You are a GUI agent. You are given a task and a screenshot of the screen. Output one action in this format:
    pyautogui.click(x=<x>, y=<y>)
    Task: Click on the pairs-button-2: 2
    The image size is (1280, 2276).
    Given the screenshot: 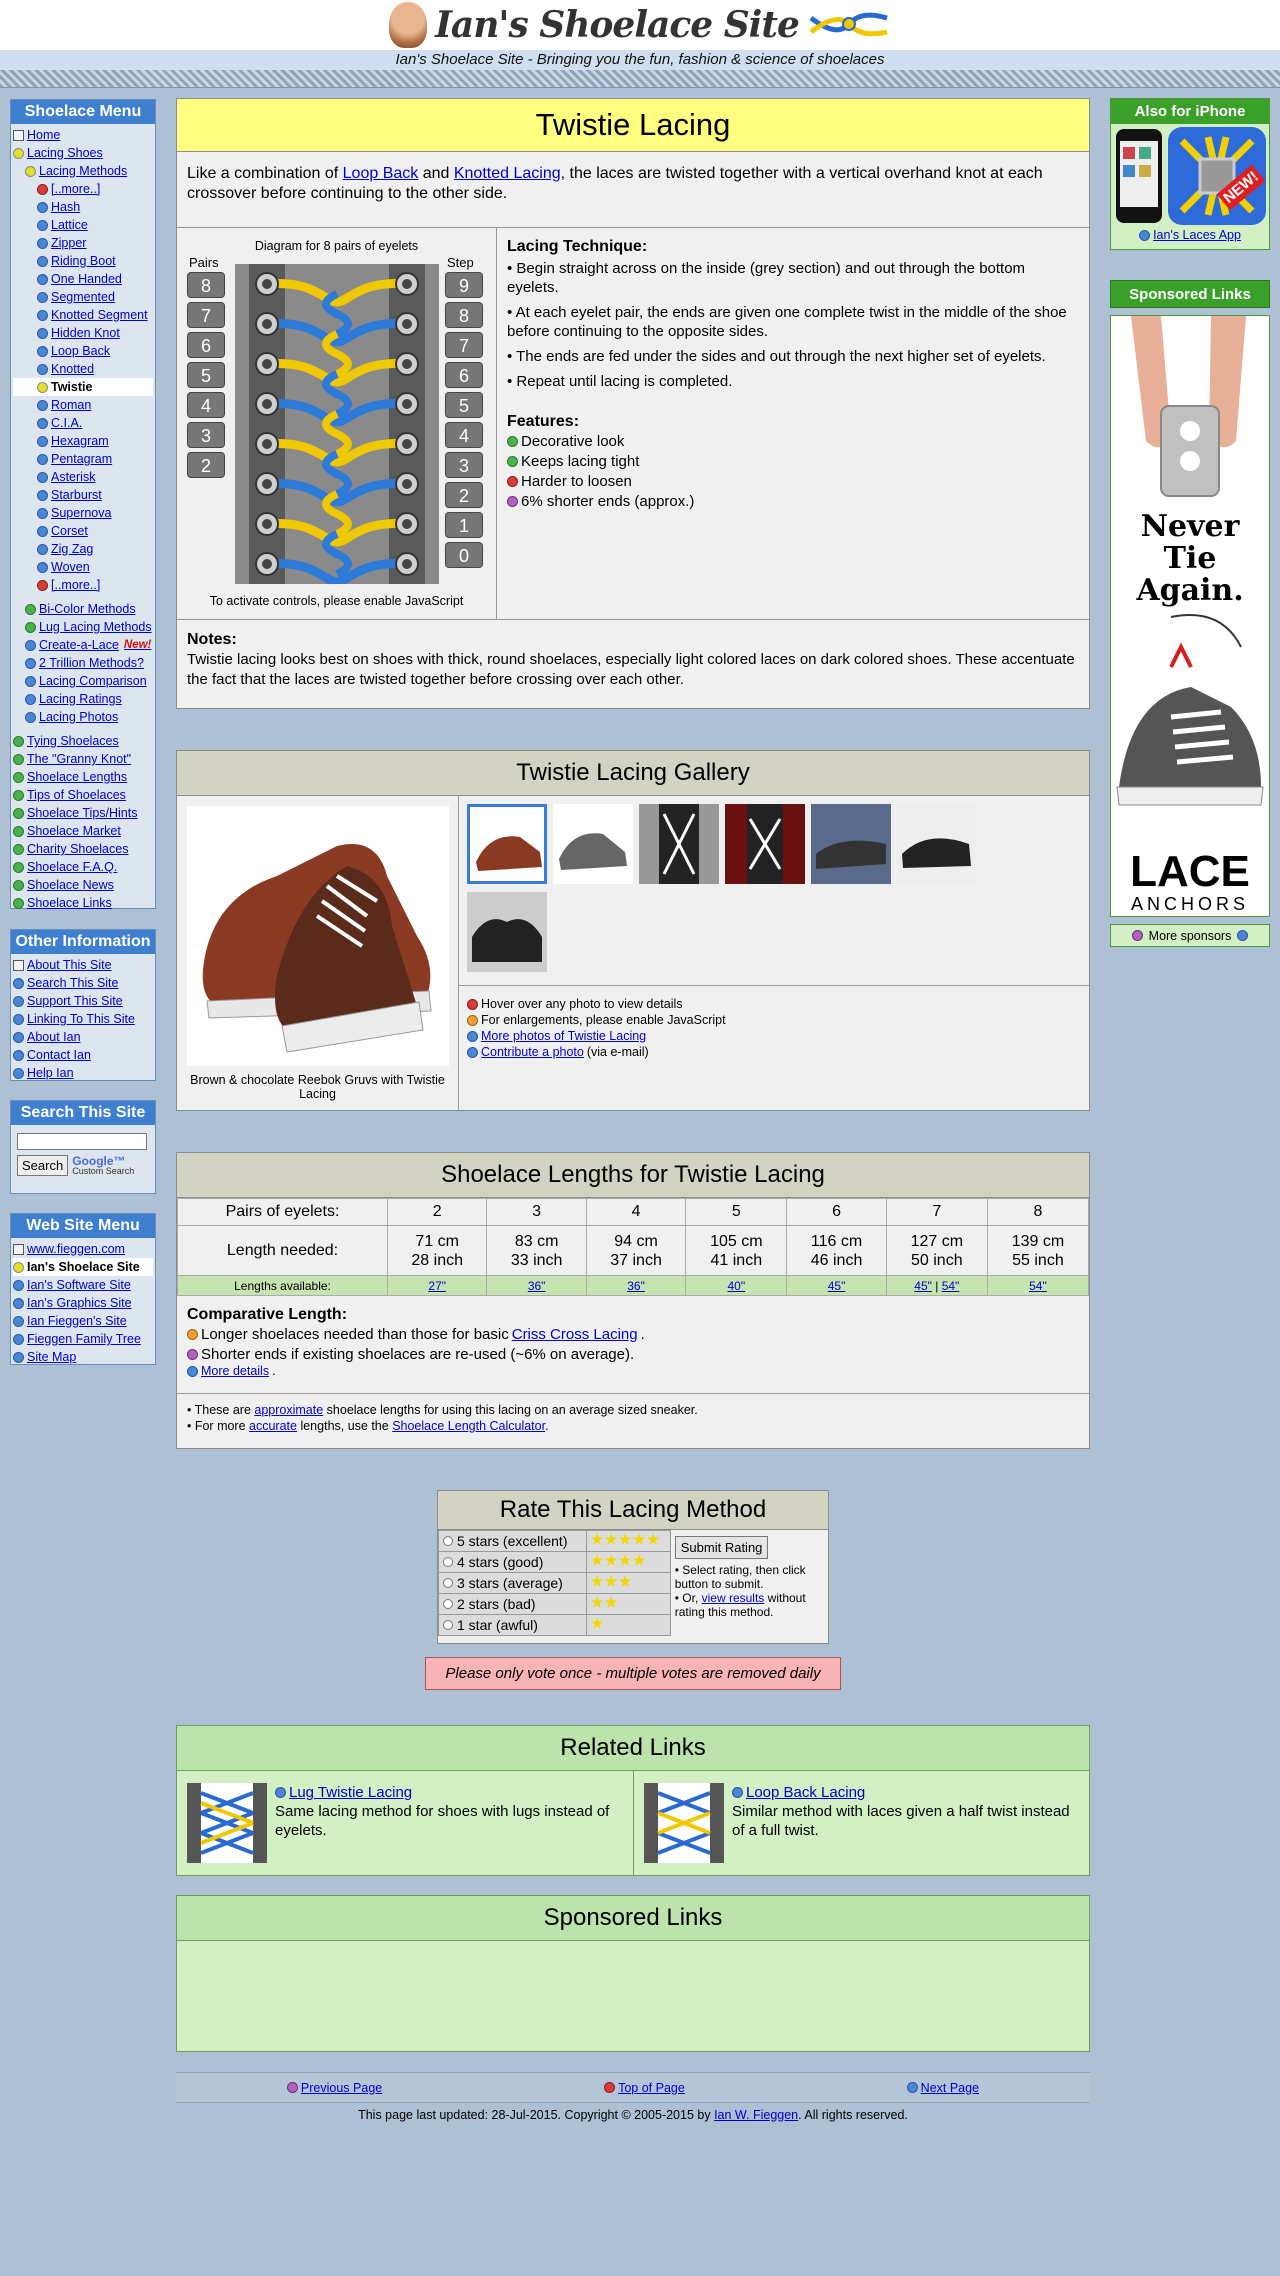 What is the action you would take?
    pyautogui.click(x=206, y=465)
    